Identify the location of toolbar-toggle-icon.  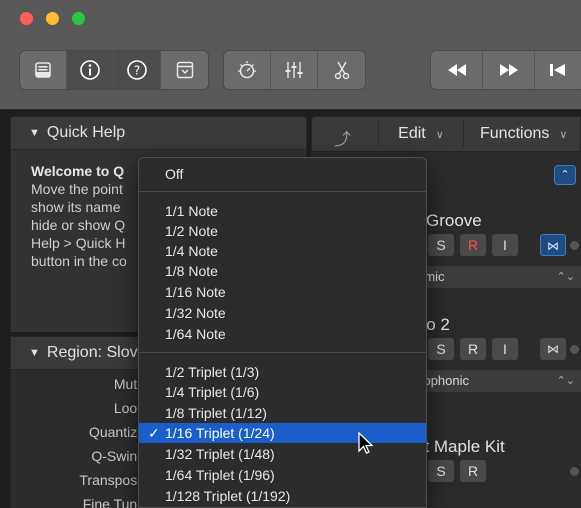
(184, 70).